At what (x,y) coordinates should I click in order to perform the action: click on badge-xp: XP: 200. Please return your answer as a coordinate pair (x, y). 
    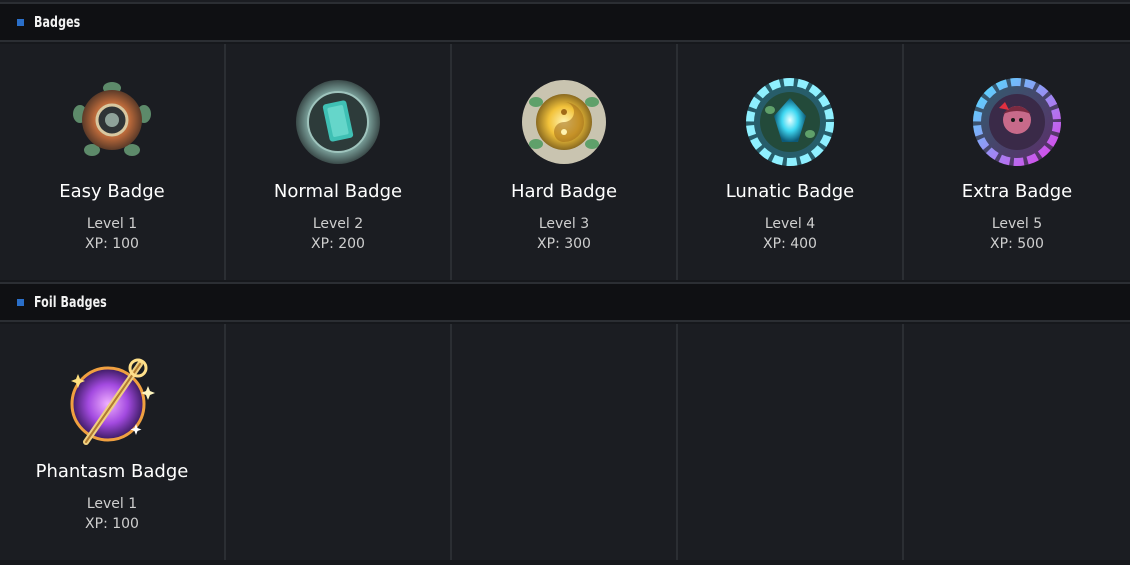
    Looking at the image, I should click on (338, 244).